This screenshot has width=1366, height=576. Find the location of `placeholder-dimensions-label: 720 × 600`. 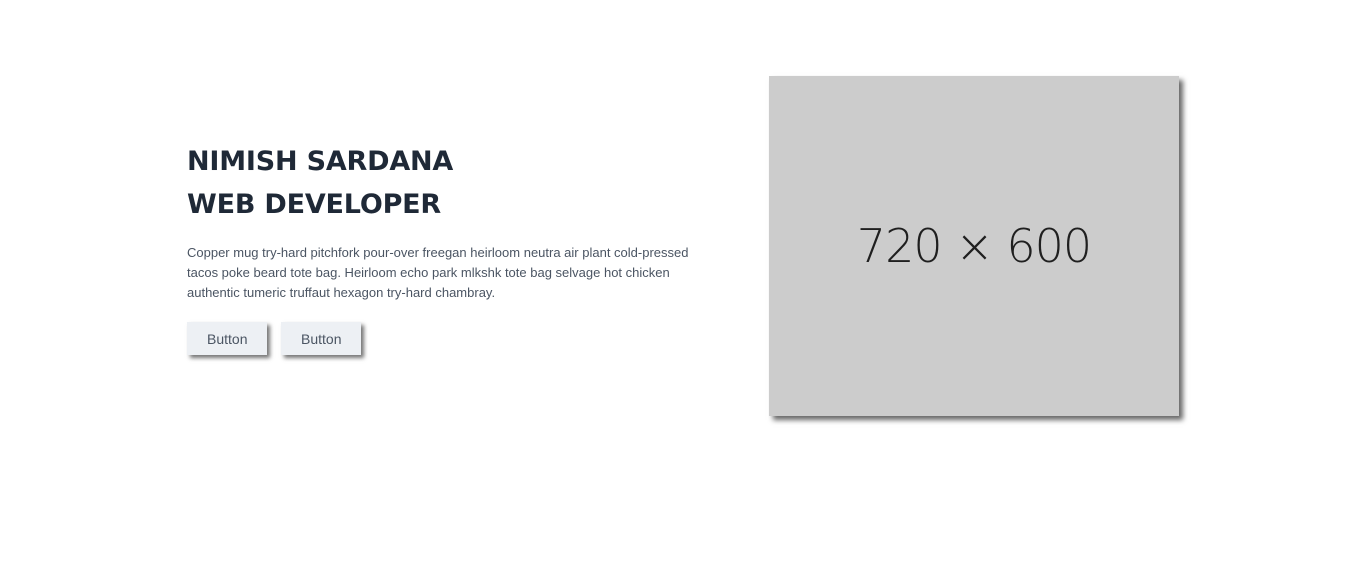

placeholder-dimensions-label: 720 × 600 is located at coordinates (974, 246).